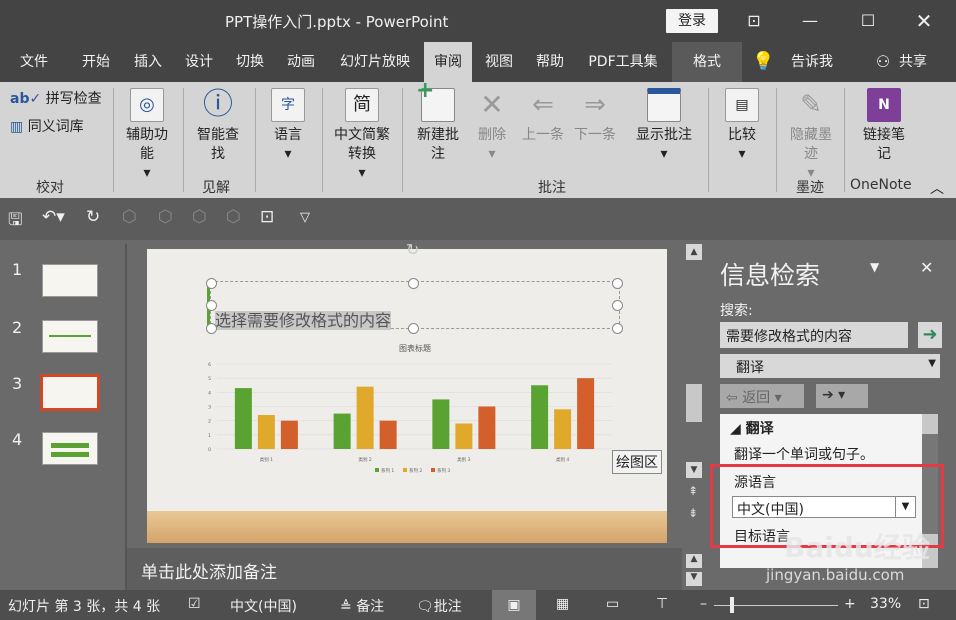  Describe the element at coordinates (694, 252) in the screenshot. I see `scroll-up-icon: ▲` at that location.